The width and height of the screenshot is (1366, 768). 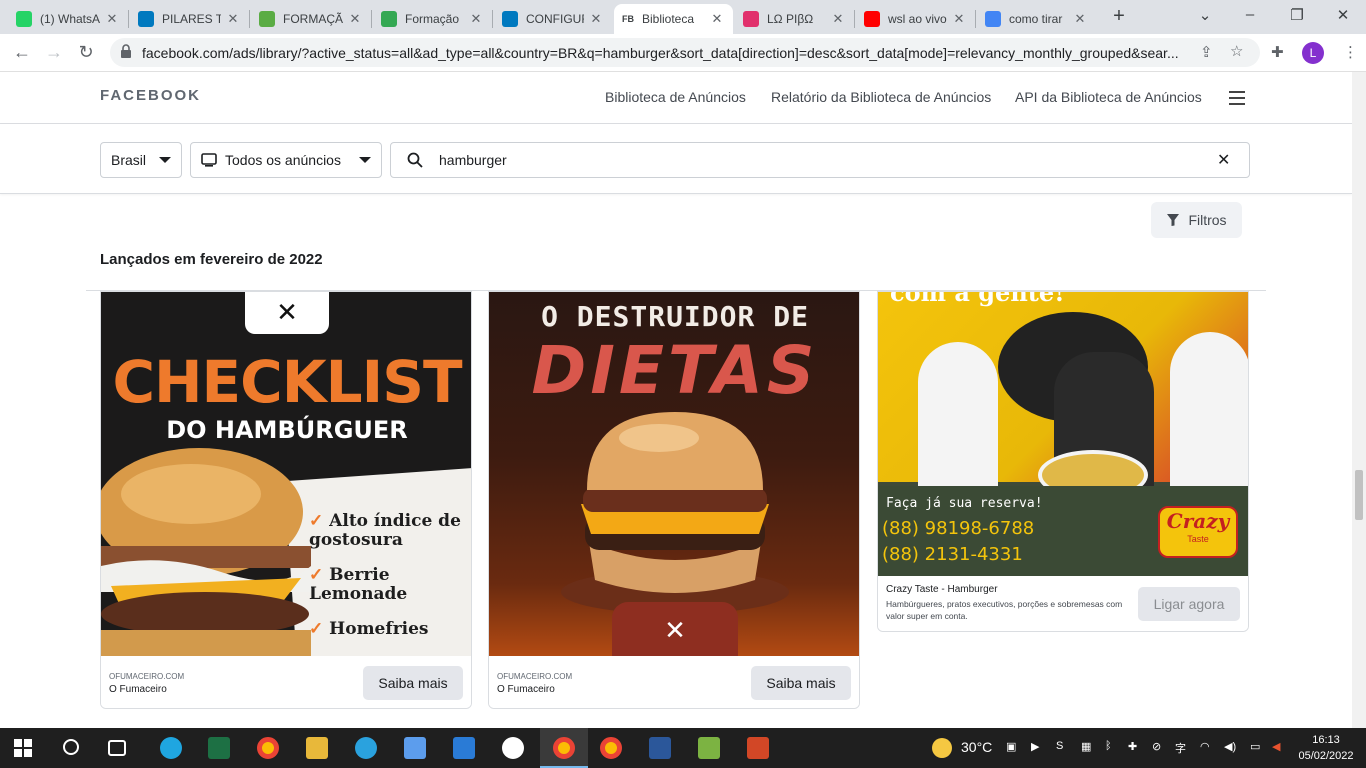 What do you see at coordinates (1326, 748) in the screenshot?
I see `system-clock: 16:13 05/02/2022` at bounding box center [1326, 748].